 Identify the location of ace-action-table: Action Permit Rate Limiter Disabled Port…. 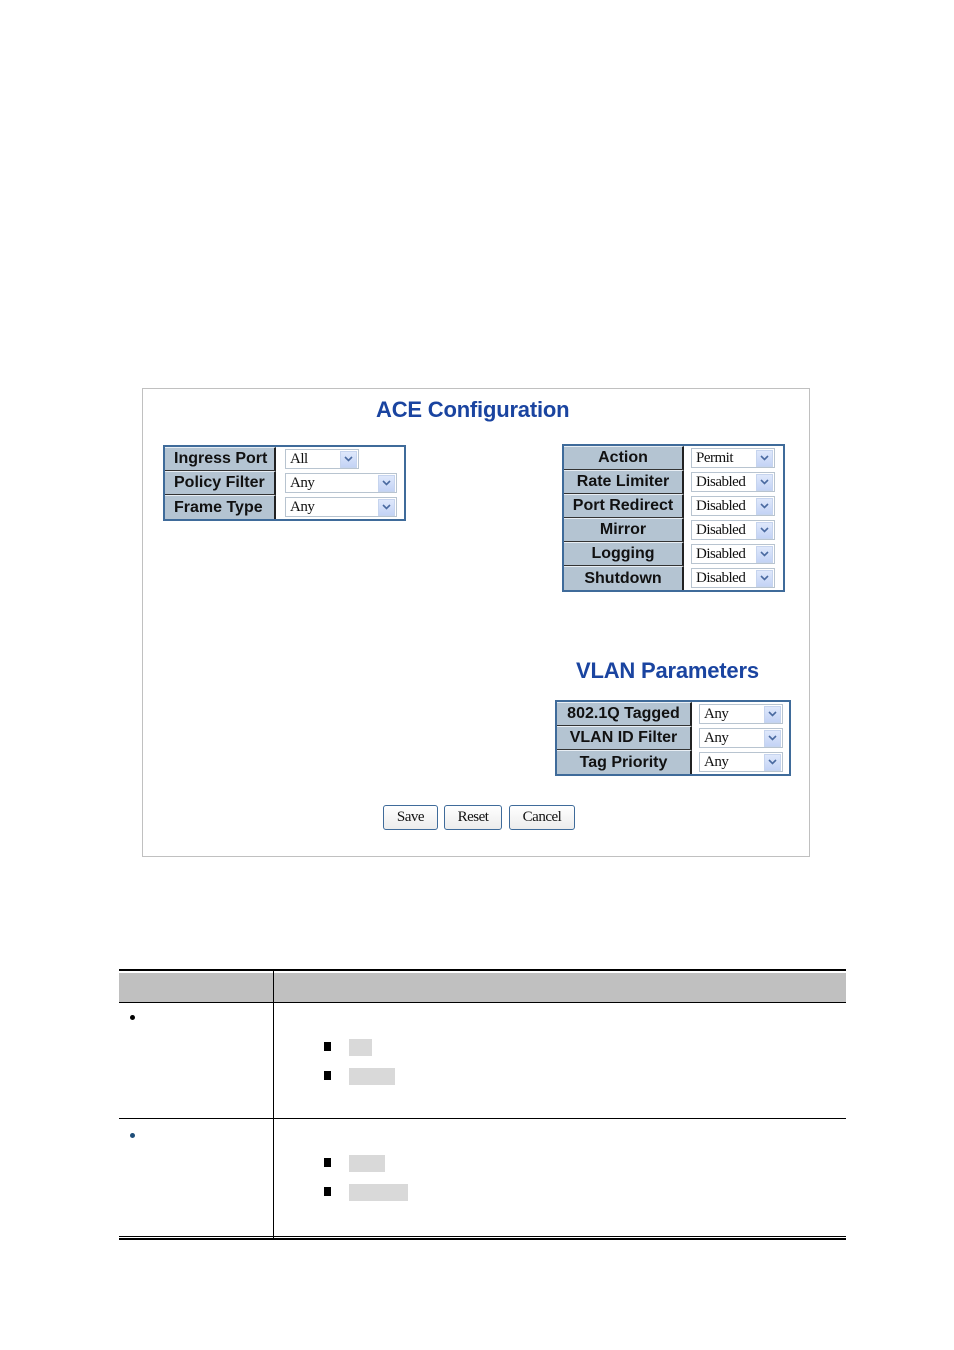
(673, 518).